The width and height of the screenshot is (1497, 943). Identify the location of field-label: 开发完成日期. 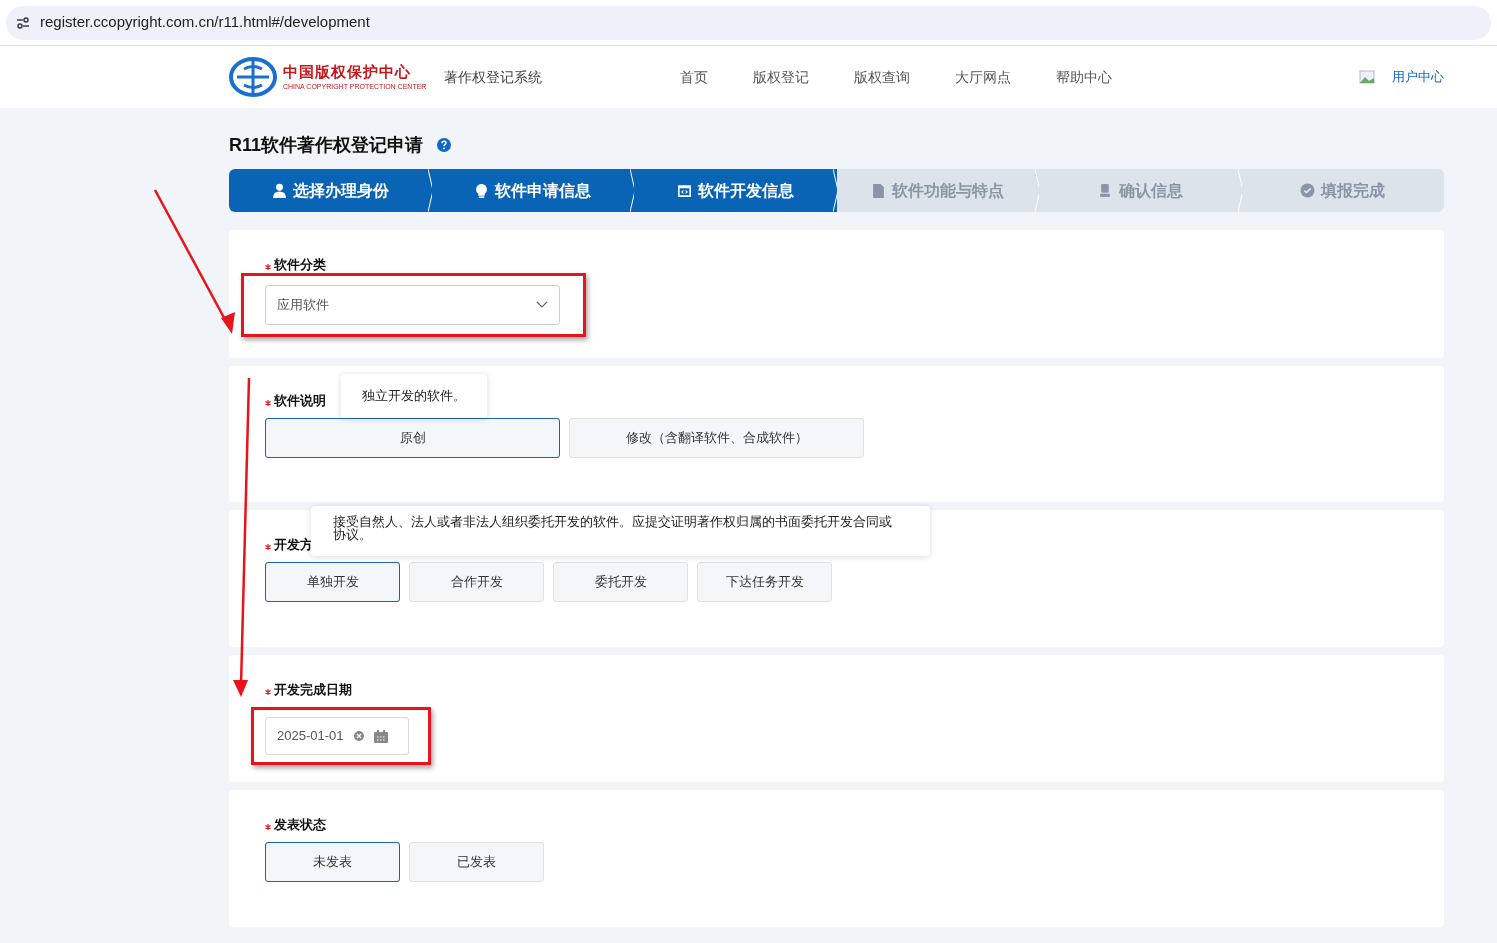
(313, 690).